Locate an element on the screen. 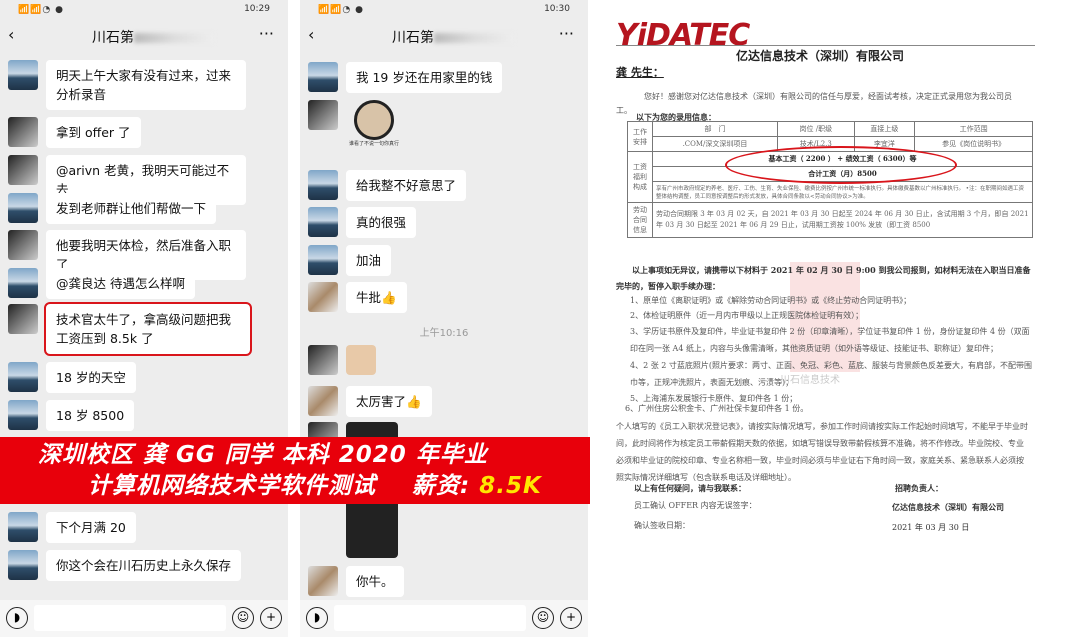 The image size is (1080, 637). message-bubble: 真的很强 is located at coordinates (381, 222).